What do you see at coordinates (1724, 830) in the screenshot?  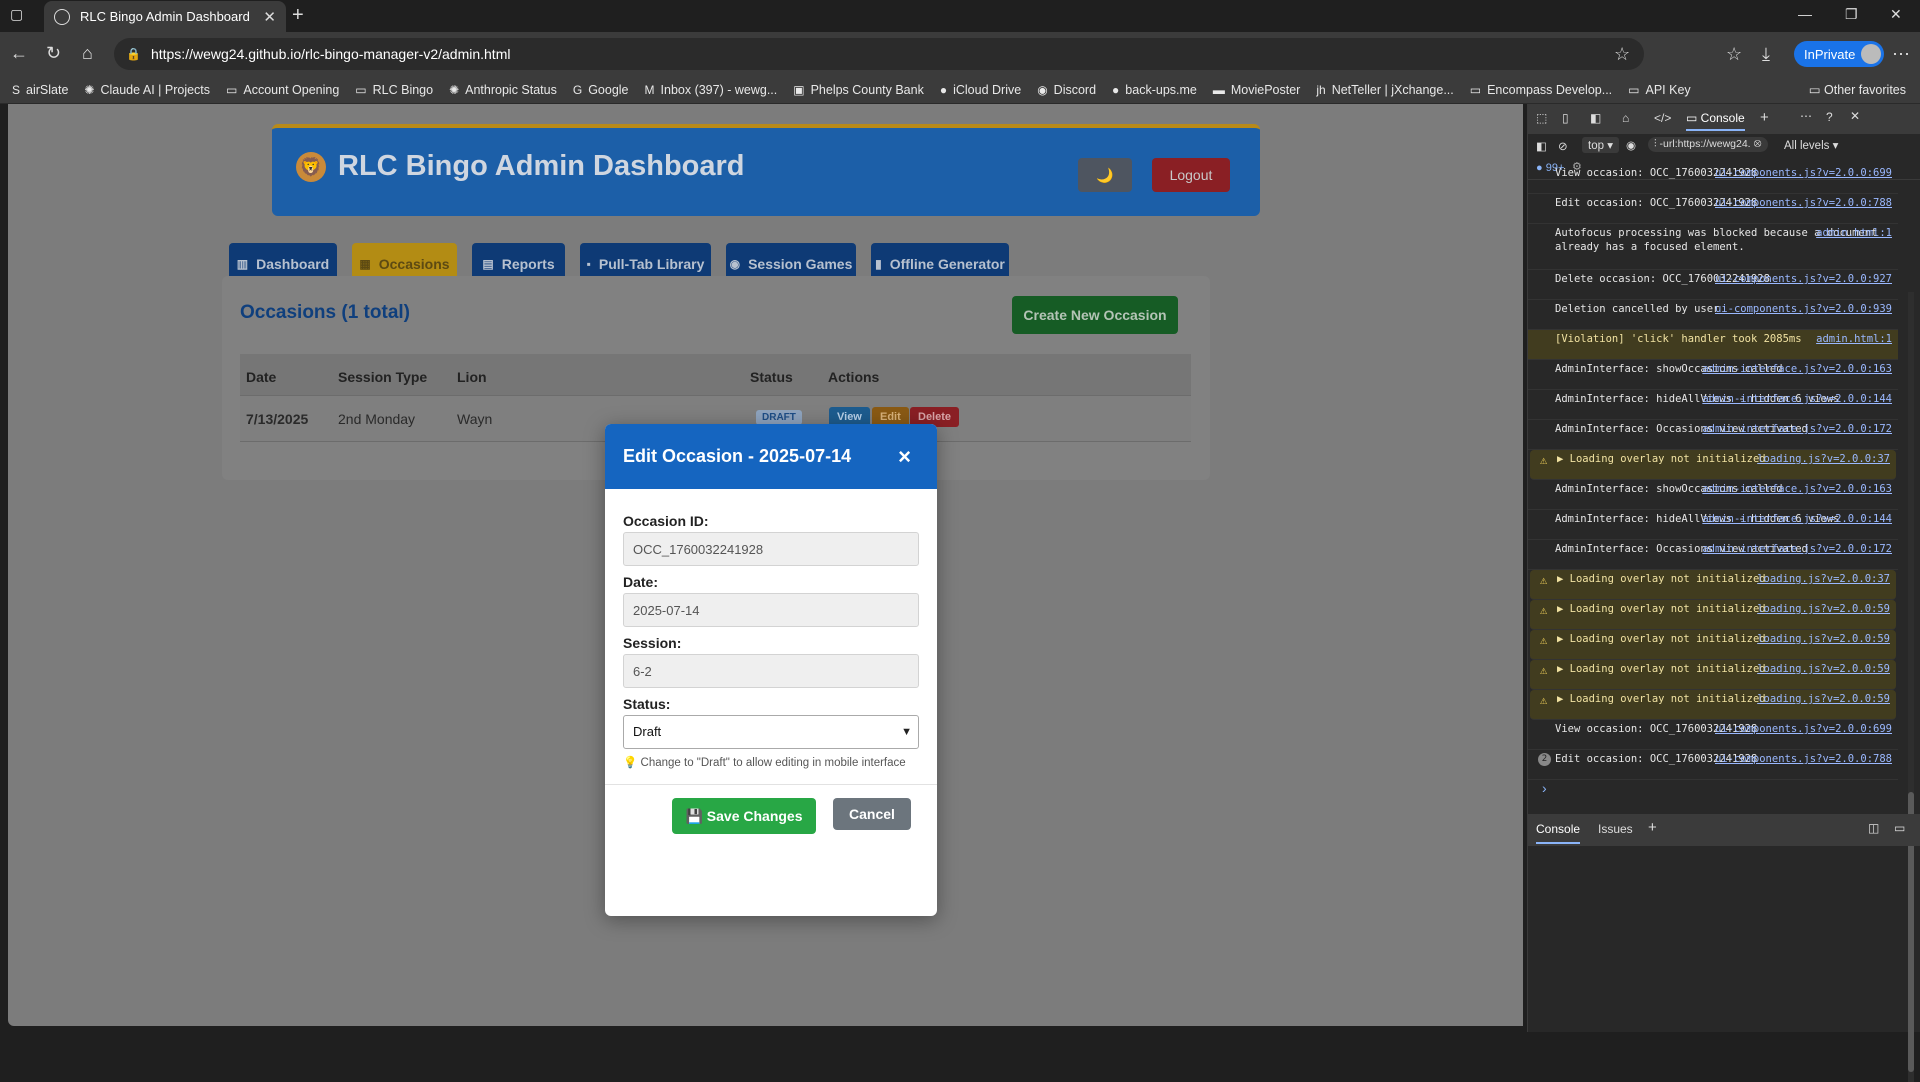 I see `devtools-drawer-tabs: Console Issues + ◫ ▭` at bounding box center [1724, 830].